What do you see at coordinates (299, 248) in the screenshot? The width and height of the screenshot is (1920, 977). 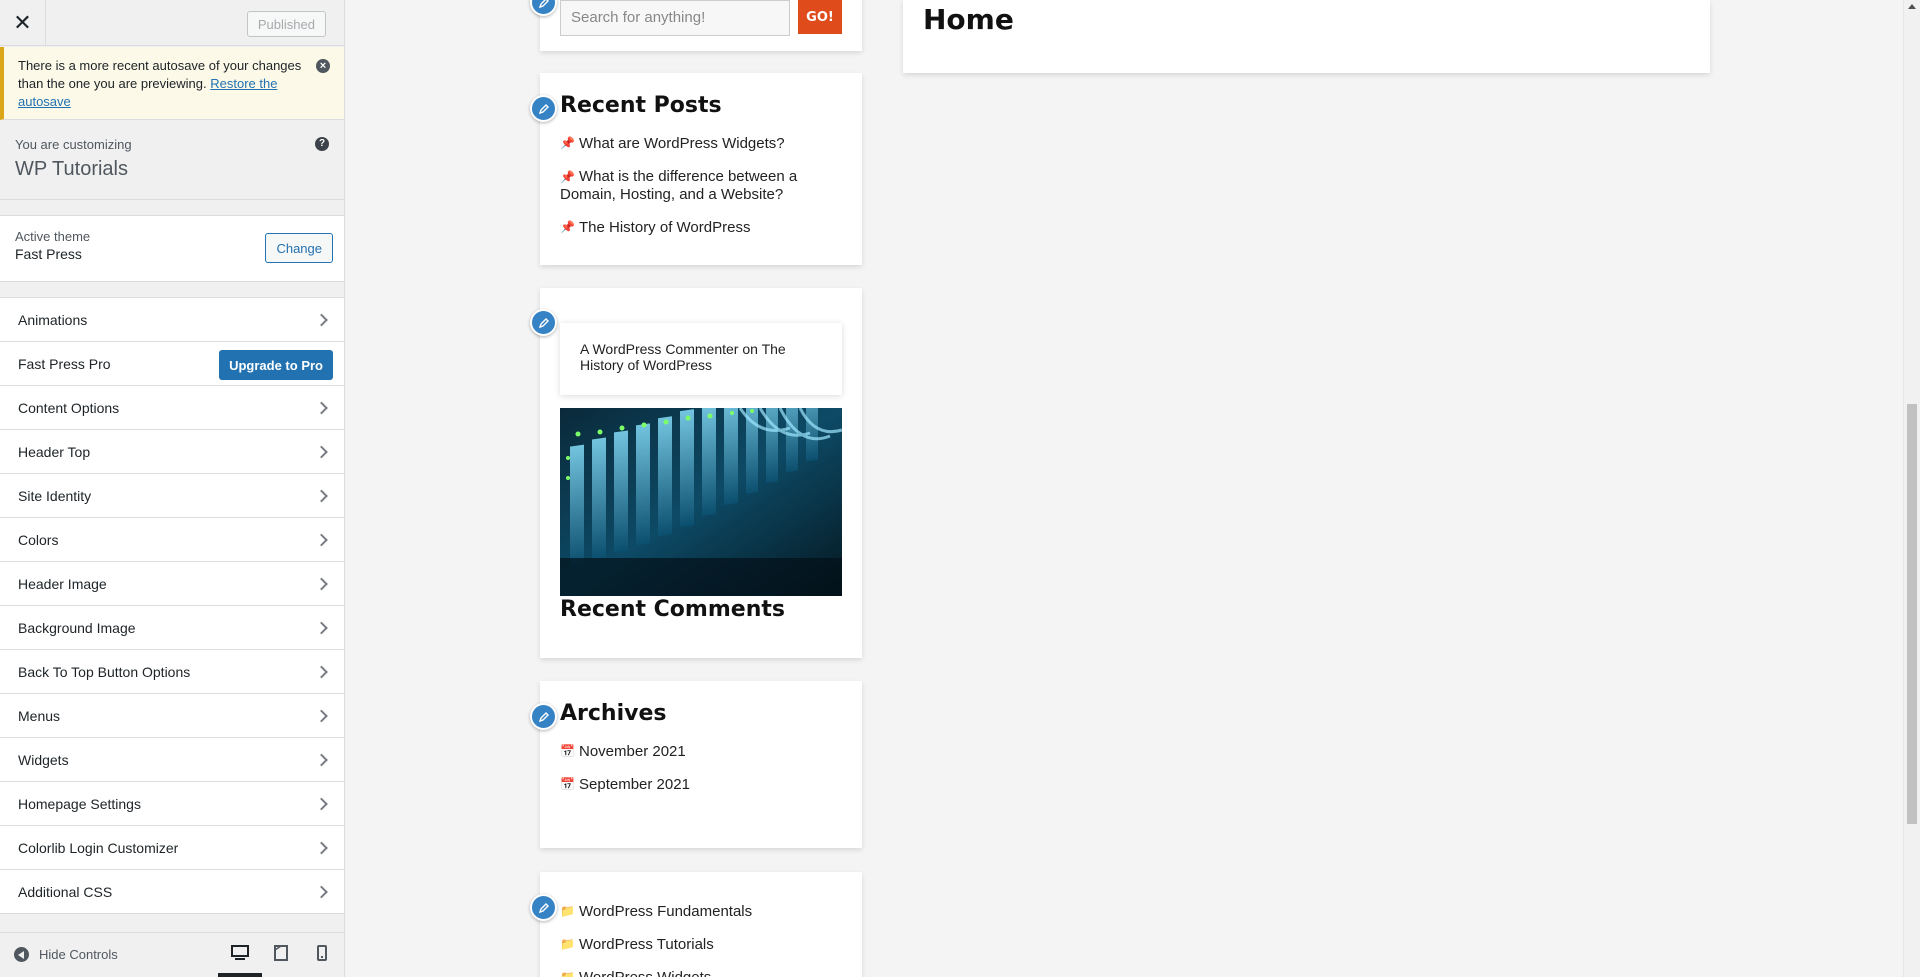 I see `change-theme-button: Change` at bounding box center [299, 248].